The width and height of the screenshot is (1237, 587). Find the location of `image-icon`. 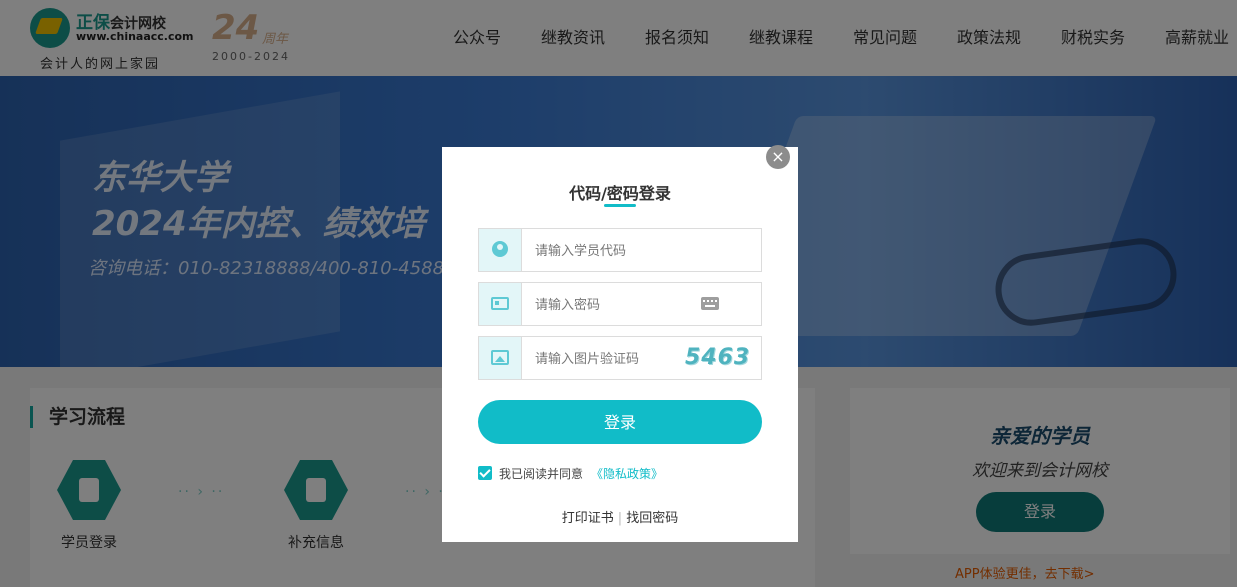

image-icon is located at coordinates (500, 357).